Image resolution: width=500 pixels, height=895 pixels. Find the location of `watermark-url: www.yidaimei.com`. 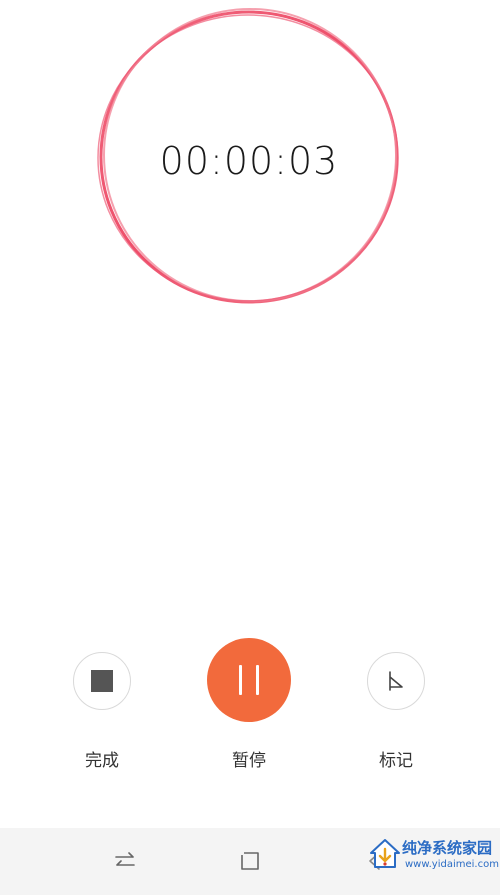

watermark-url: www.yidaimei.com is located at coordinates (452, 864).